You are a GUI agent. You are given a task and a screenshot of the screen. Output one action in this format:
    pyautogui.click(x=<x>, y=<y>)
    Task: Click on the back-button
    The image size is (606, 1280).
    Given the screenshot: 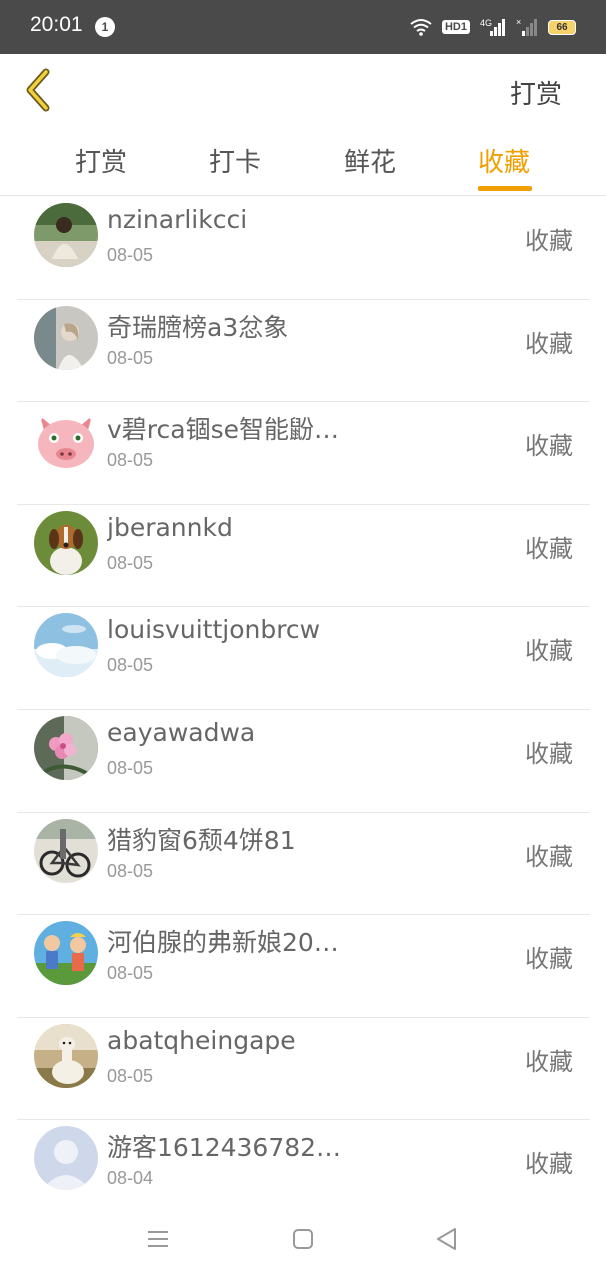 What is the action you would take?
    pyautogui.click(x=40, y=90)
    